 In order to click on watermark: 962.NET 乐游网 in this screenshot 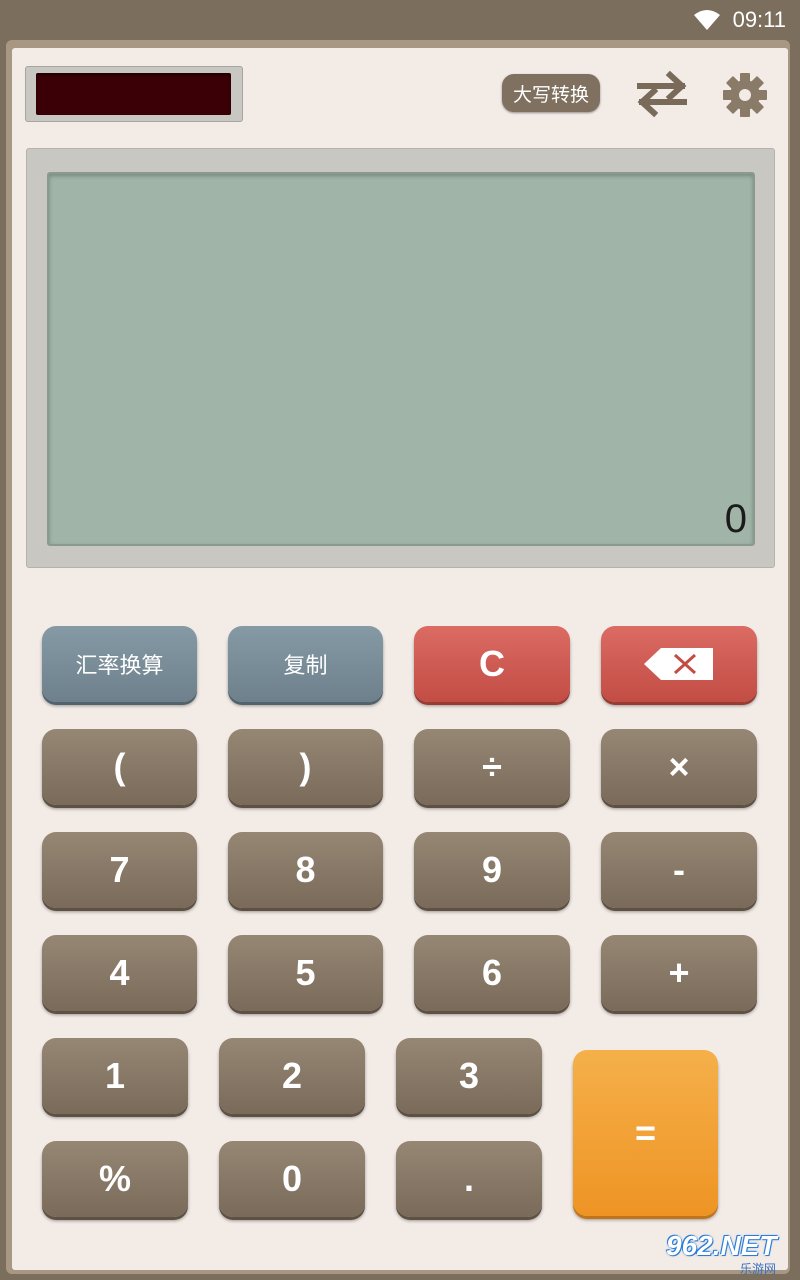, I will do `click(731, 1253)`.